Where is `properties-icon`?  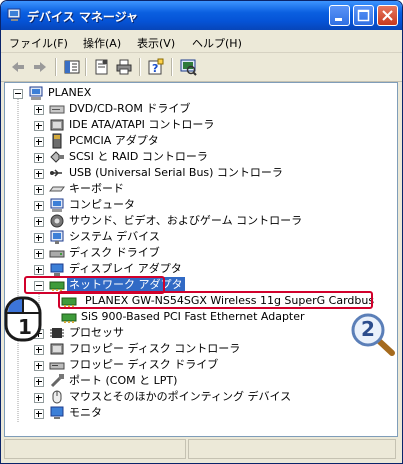 properties-icon is located at coordinates (102, 67).